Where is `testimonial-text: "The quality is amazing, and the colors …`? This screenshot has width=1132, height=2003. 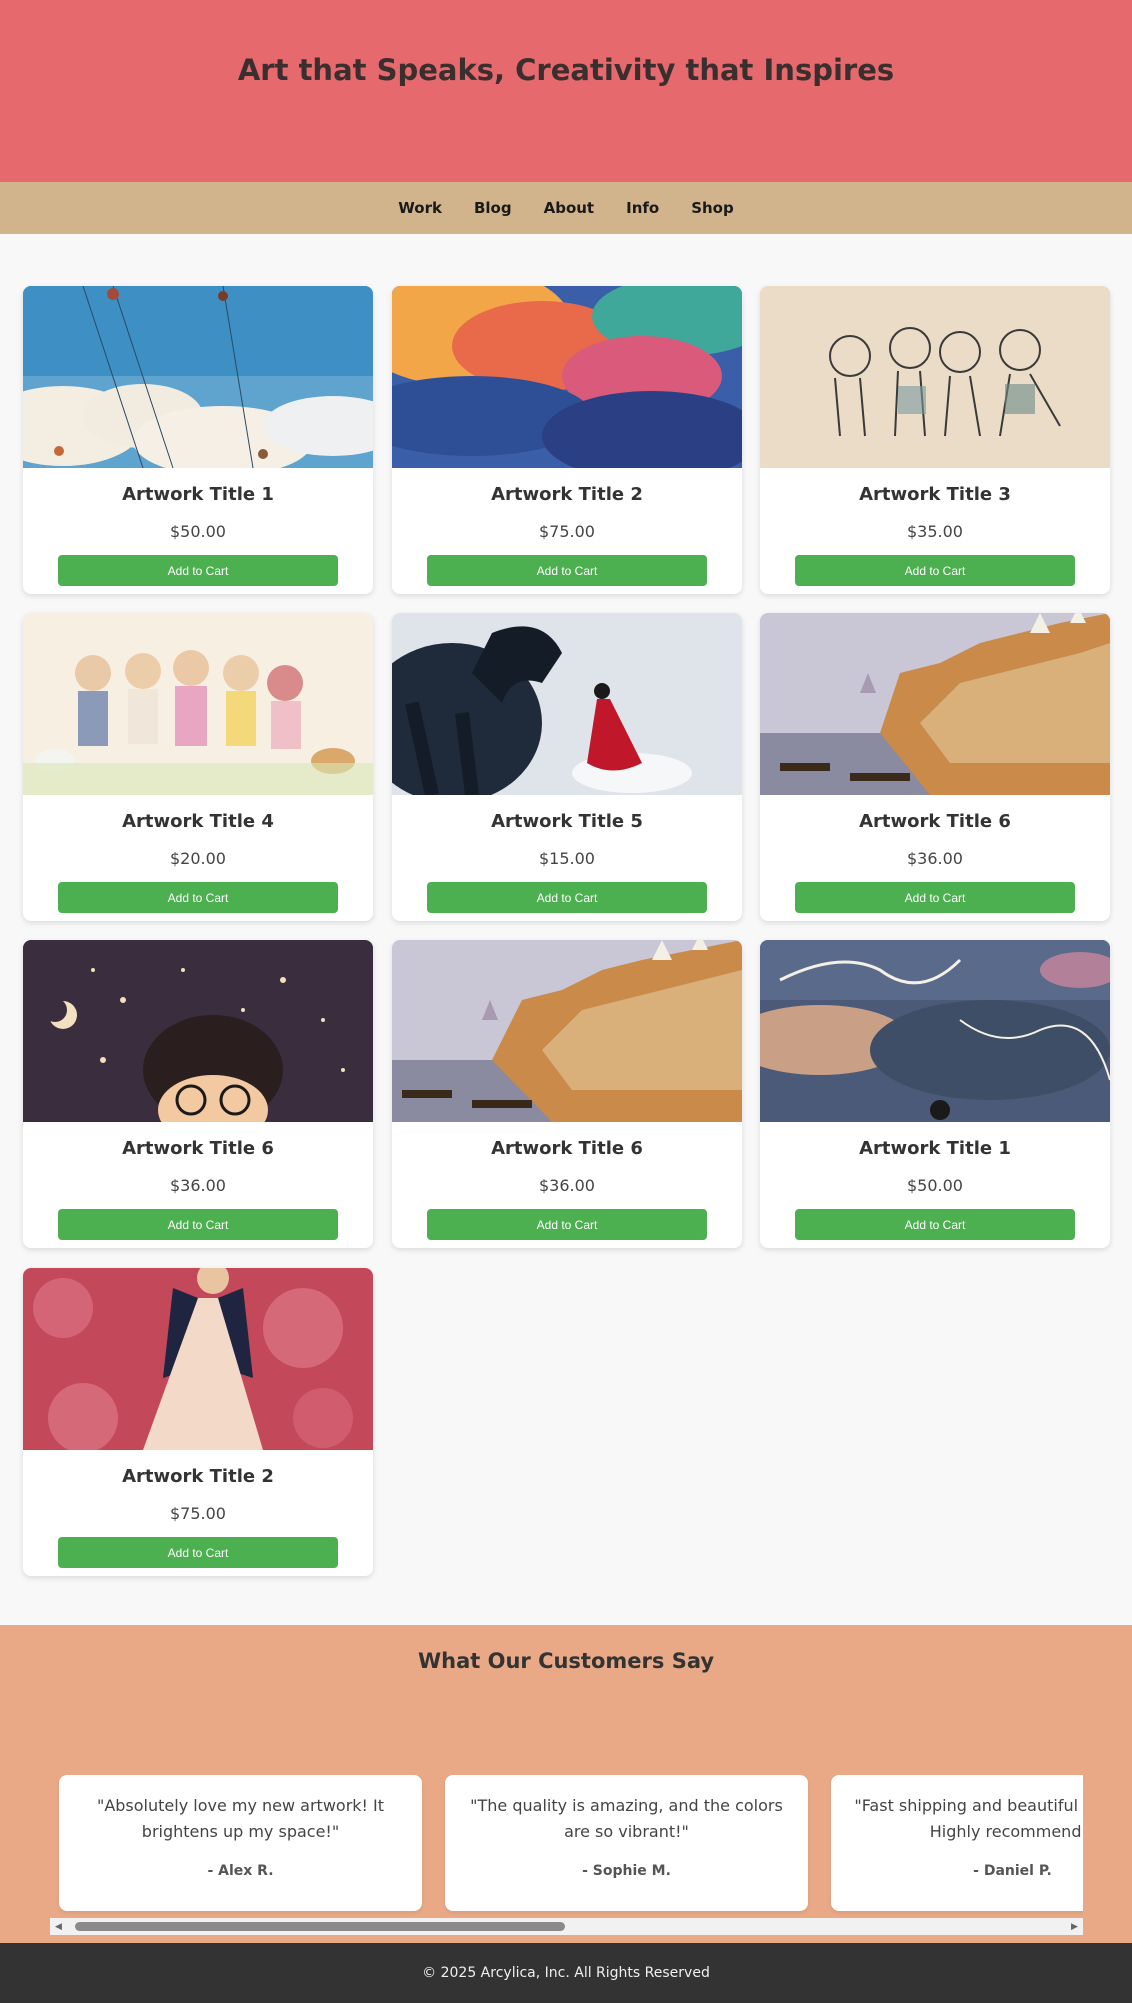 testimonial-text: "The quality is amazing, and the colors … is located at coordinates (626, 1818).